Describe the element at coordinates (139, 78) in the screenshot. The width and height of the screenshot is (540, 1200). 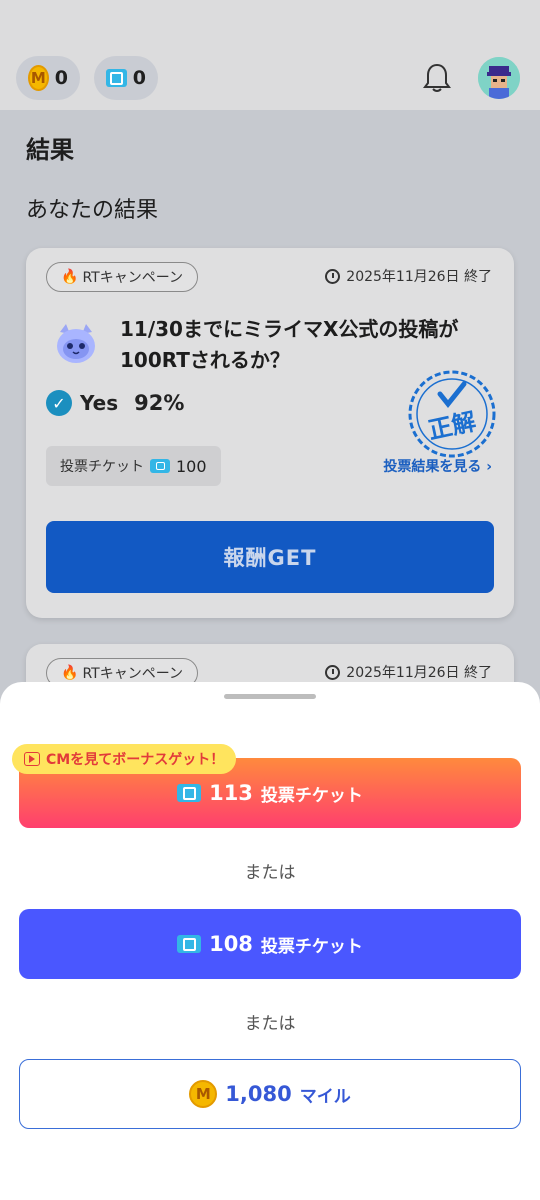
I see `tickets-count: 0` at that location.